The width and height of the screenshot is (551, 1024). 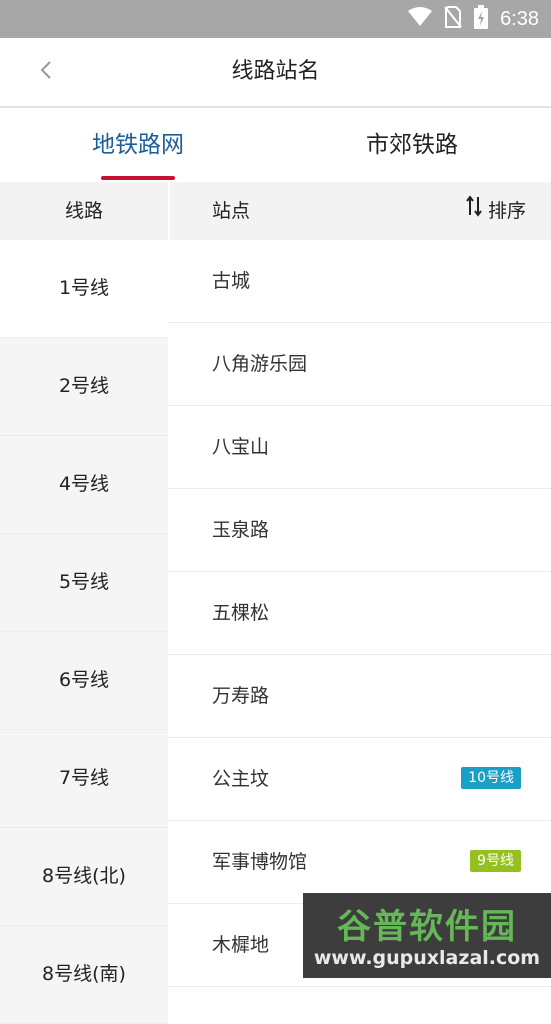 What do you see at coordinates (260, 862) in the screenshot?
I see `station-name: 军事博物馆` at bounding box center [260, 862].